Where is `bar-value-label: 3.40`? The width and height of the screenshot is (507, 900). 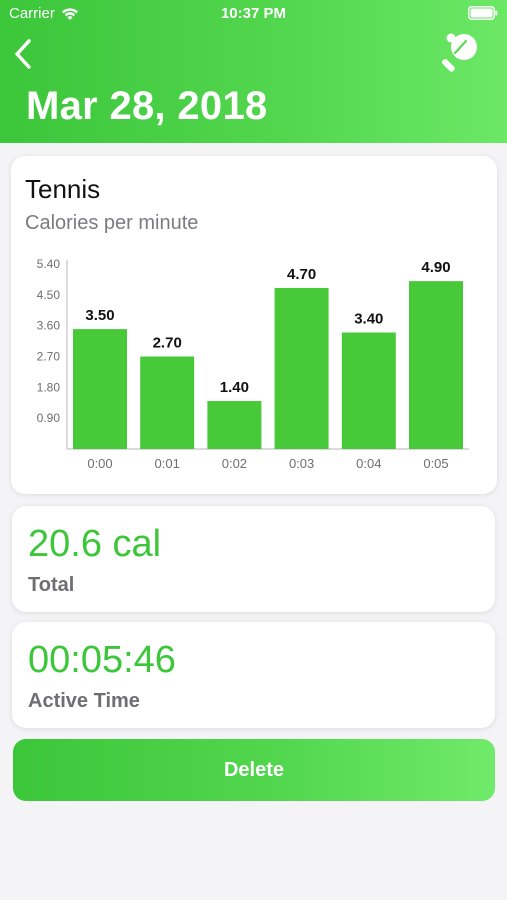 bar-value-label: 3.40 is located at coordinates (368, 319).